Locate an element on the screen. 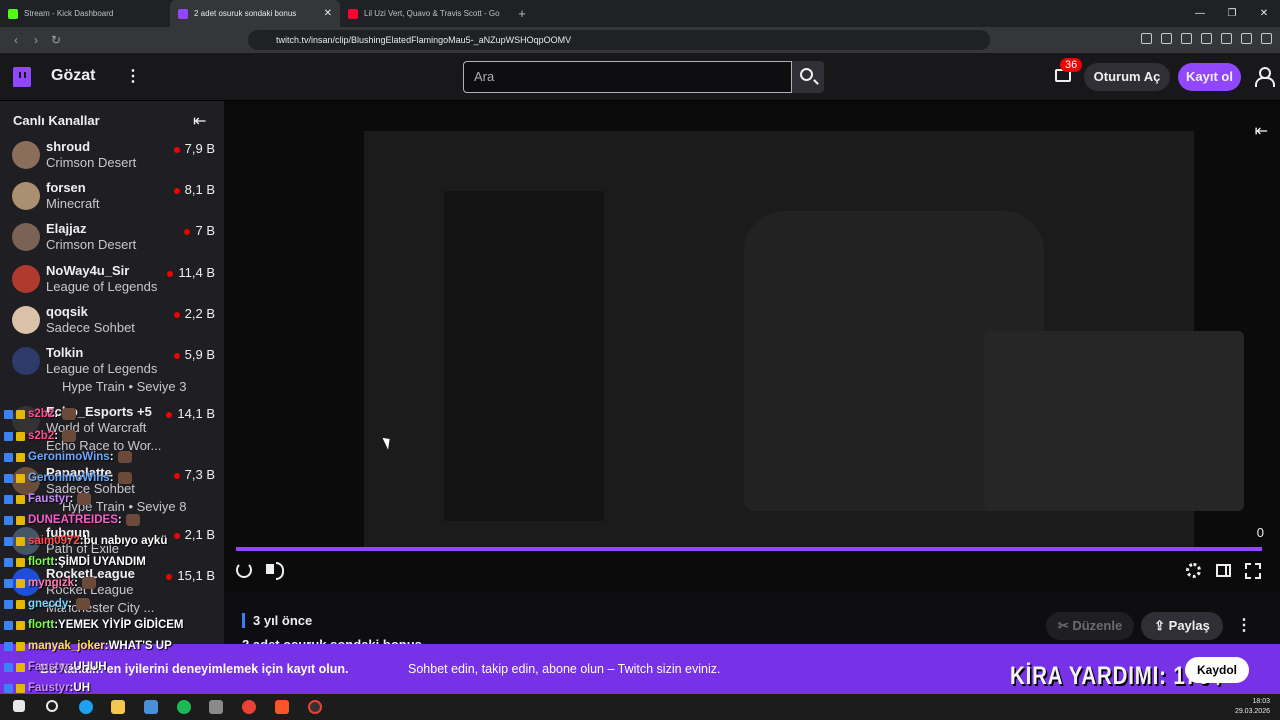 The width and height of the screenshot is (1280, 720). brave-icon is located at coordinates (282, 707).